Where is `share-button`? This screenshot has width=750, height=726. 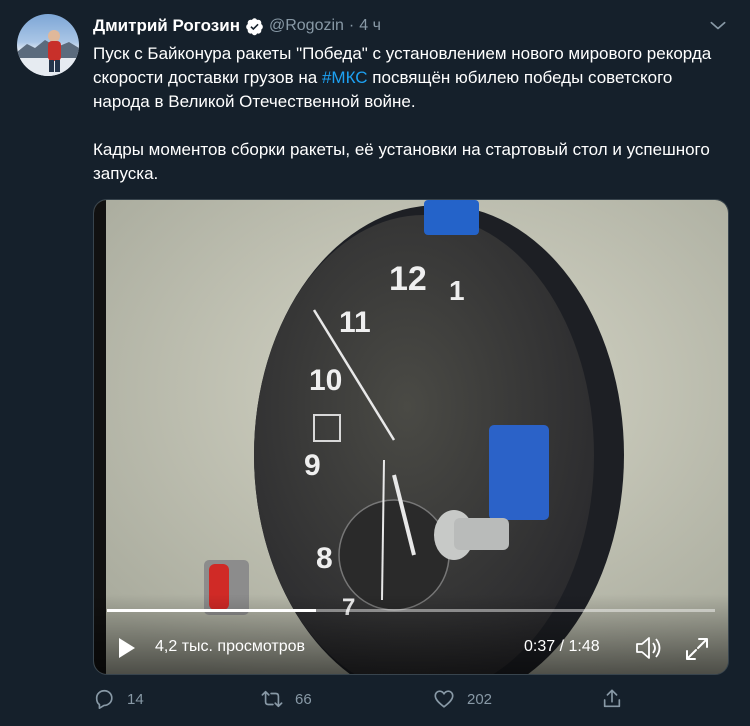 share-button is located at coordinates (618, 699).